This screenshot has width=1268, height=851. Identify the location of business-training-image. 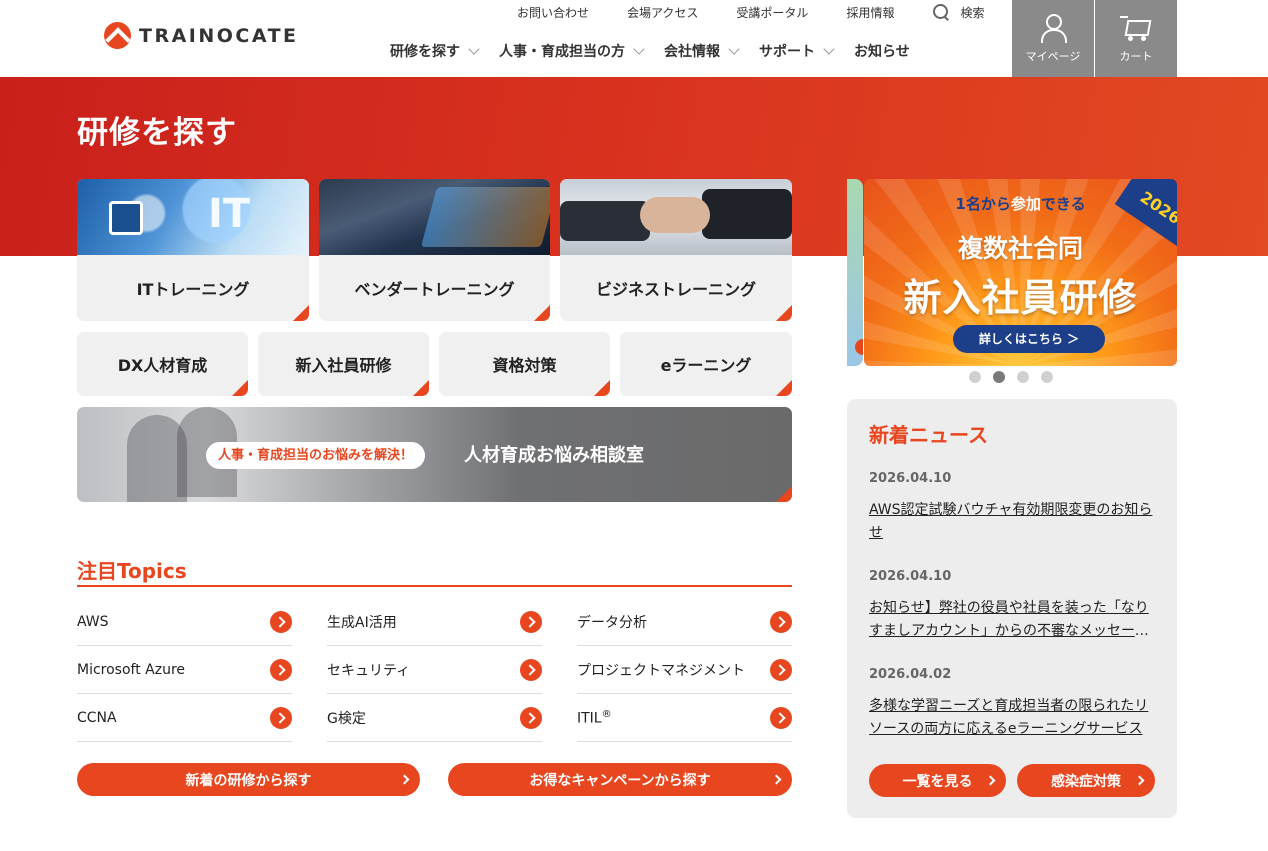
(676, 217).